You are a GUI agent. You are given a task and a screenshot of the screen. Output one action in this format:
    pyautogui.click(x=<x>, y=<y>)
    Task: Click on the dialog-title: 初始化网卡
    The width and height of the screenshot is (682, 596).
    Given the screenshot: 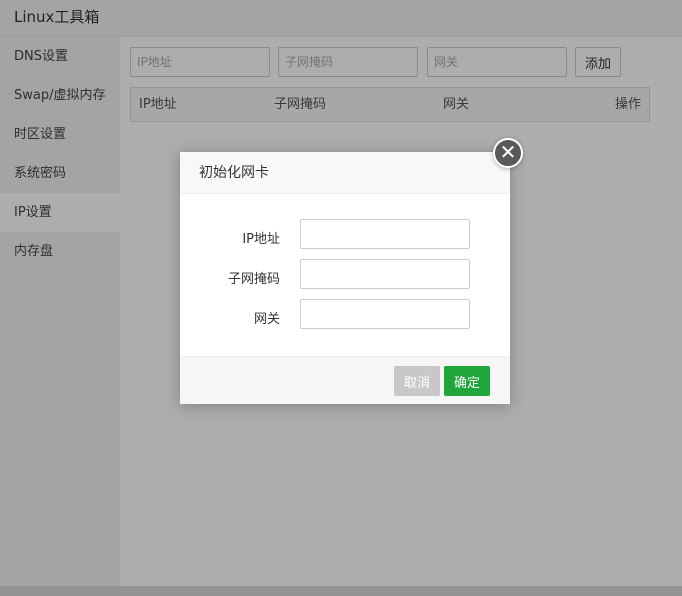 What is the action you would take?
    pyautogui.click(x=345, y=173)
    